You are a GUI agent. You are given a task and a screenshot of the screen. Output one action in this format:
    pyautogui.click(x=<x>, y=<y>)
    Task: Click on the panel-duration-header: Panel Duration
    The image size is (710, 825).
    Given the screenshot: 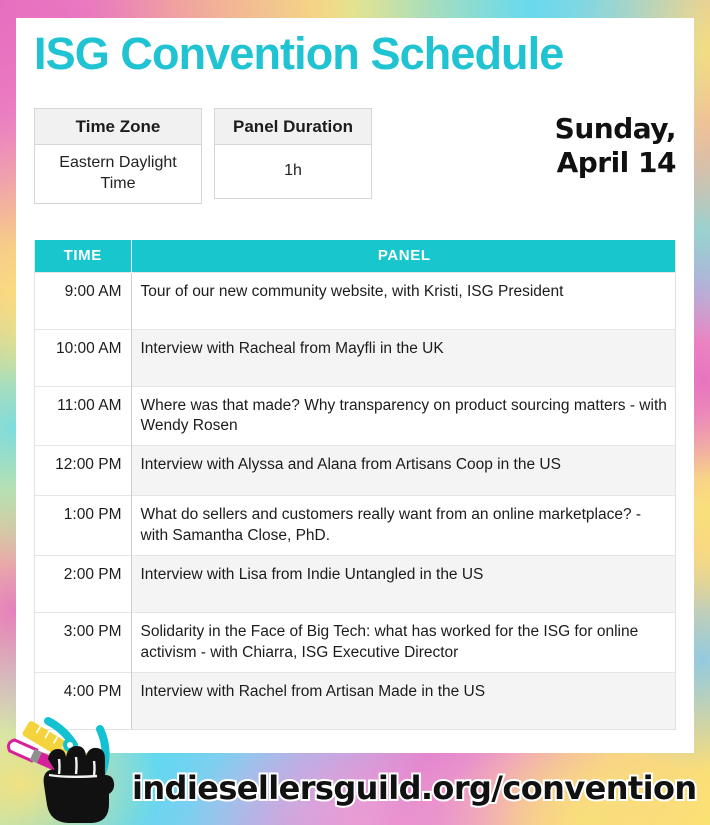 What is the action you would take?
    pyautogui.click(x=293, y=126)
    